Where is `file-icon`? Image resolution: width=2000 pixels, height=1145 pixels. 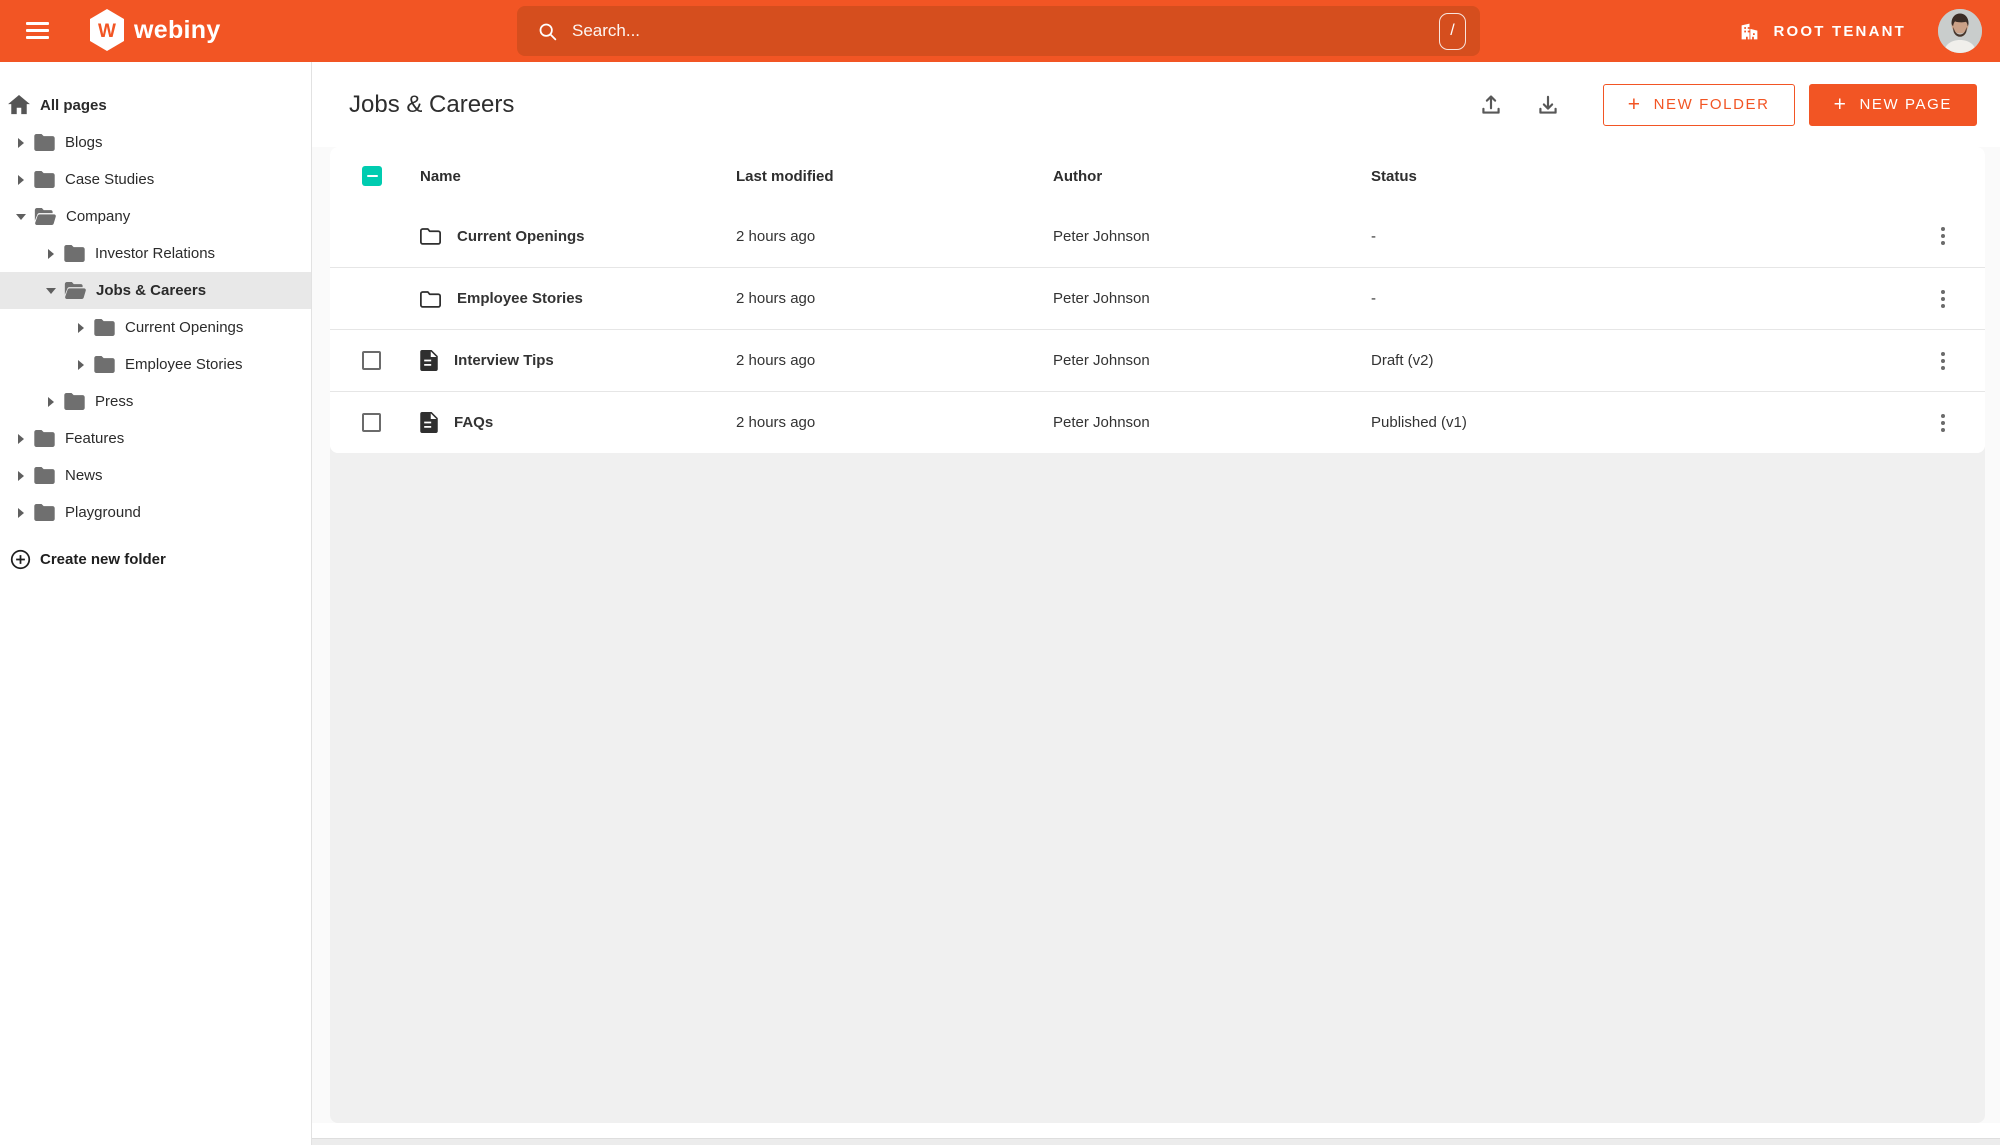 file-icon is located at coordinates (429, 360).